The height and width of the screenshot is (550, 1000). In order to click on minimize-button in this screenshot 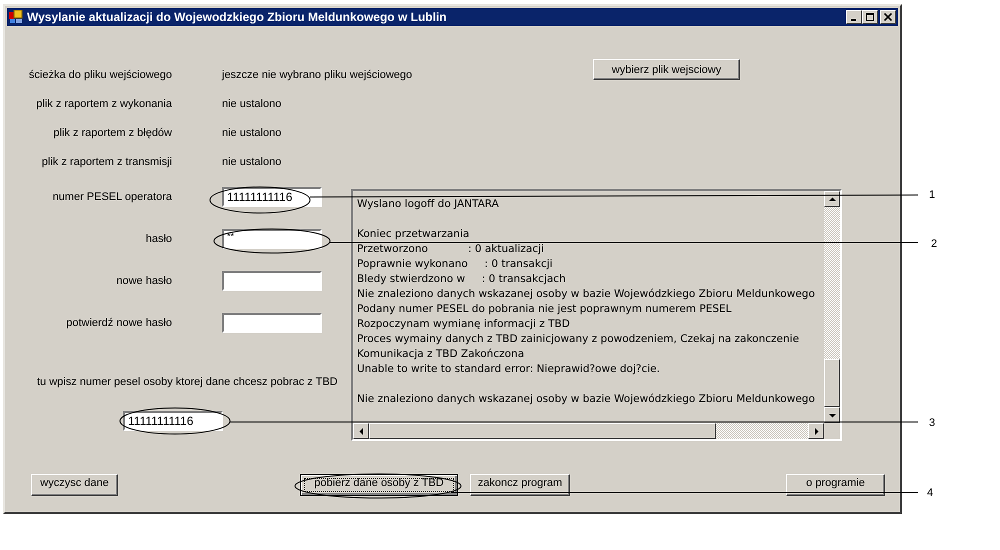, I will do `click(854, 17)`.